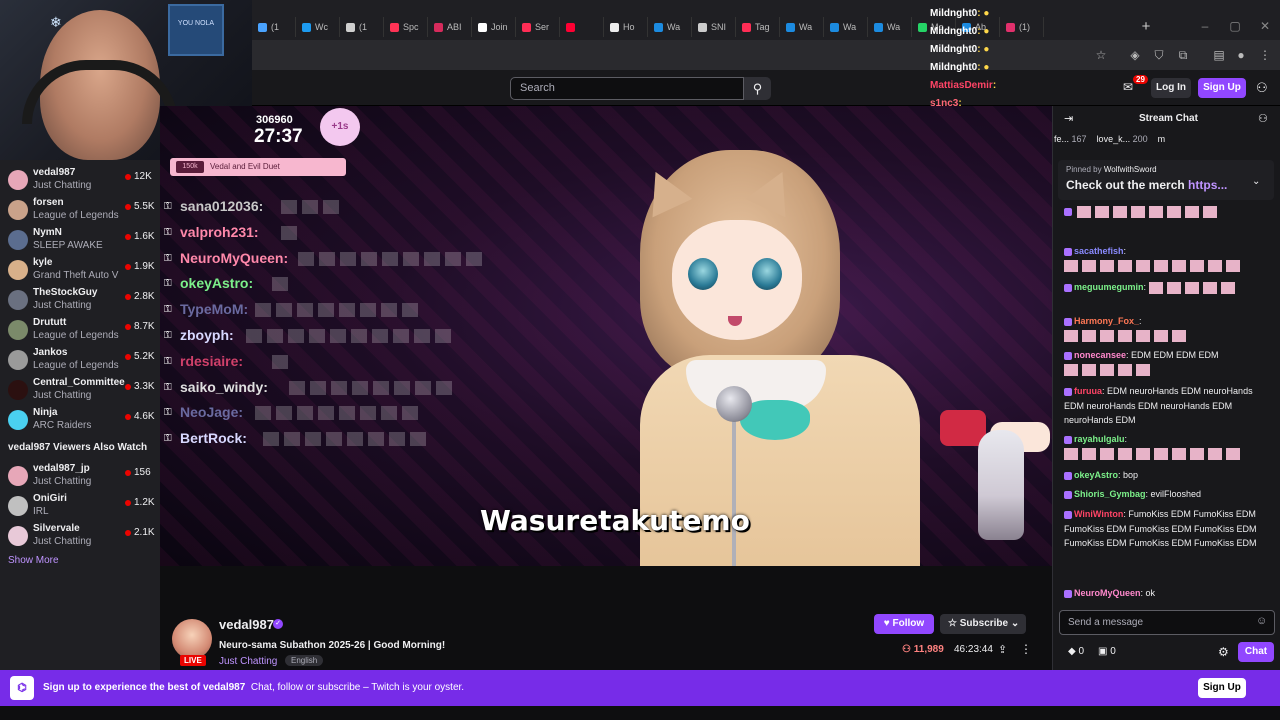 The height and width of the screenshot is (720, 1280). What do you see at coordinates (1162, 139) in the screenshot?
I see `leaderboard-entry: m` at bounding box center [1162, 139].